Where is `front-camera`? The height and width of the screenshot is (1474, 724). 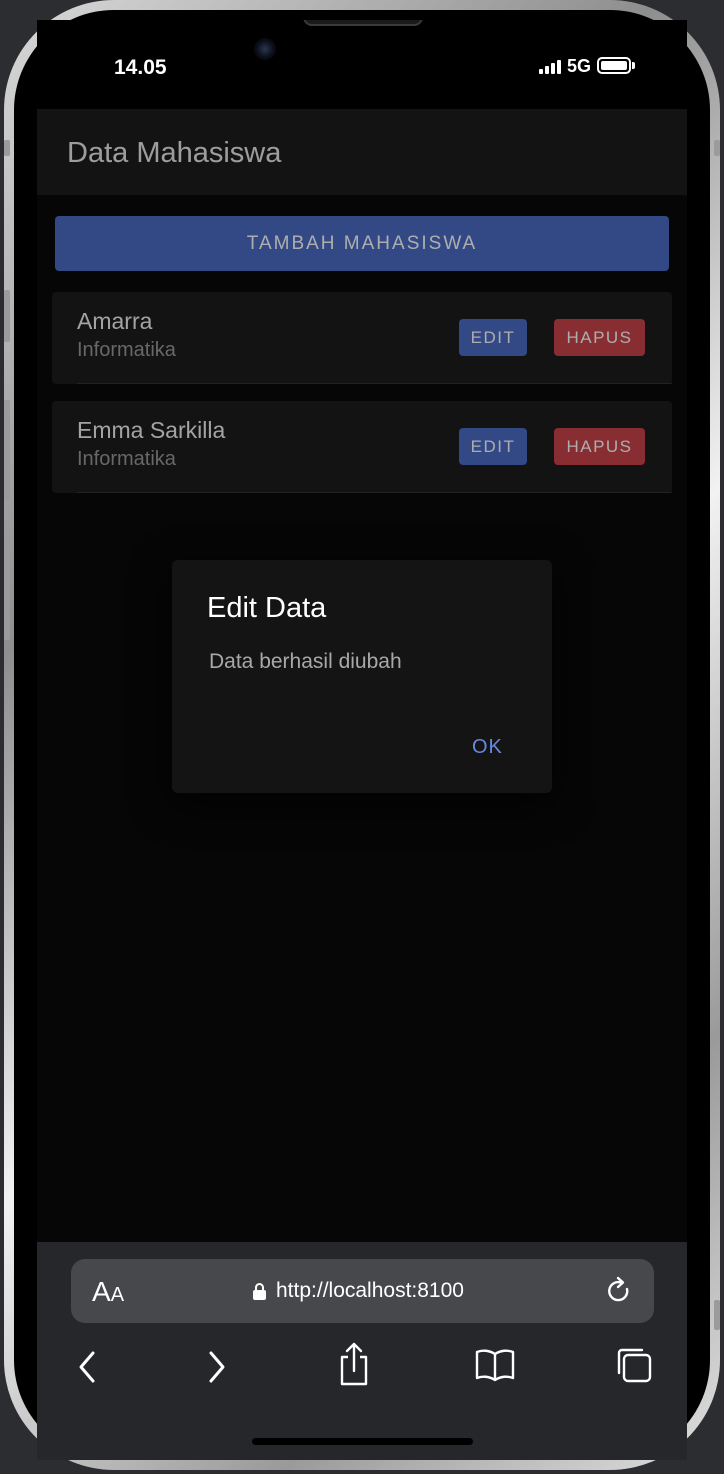
front-camera is located at coordinates (265, 49).